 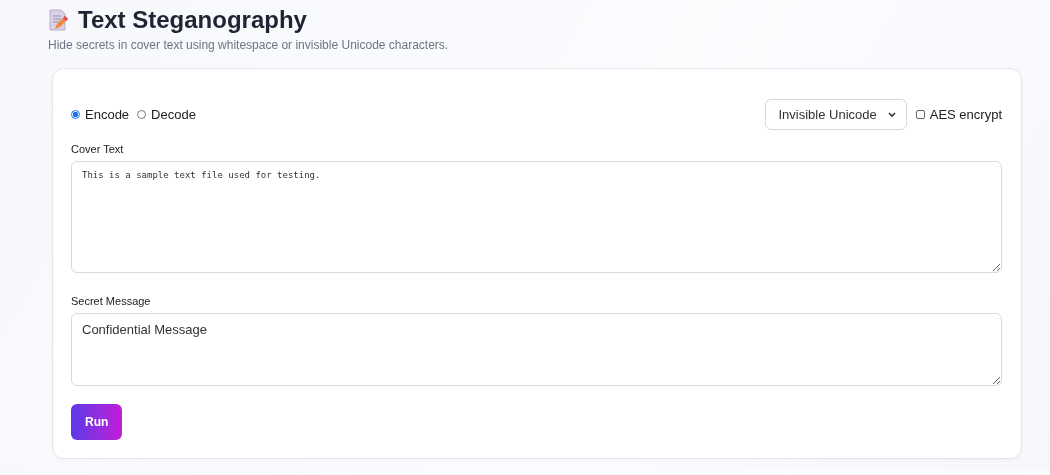 I want to click on mode-radio: Decode, so click(x=166, y=114).